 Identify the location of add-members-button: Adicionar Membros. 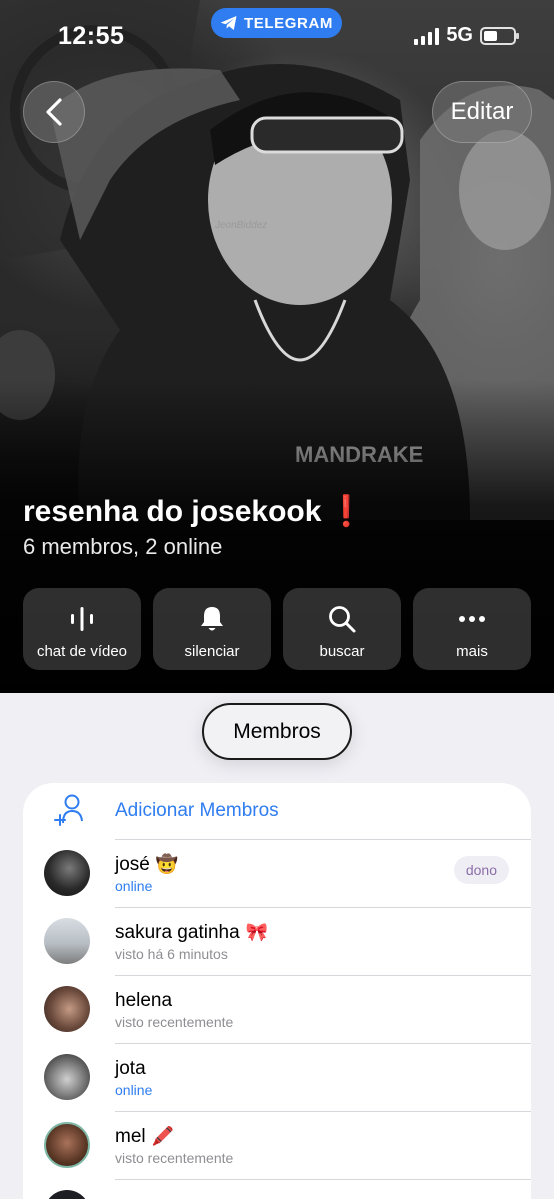
(277, 811).